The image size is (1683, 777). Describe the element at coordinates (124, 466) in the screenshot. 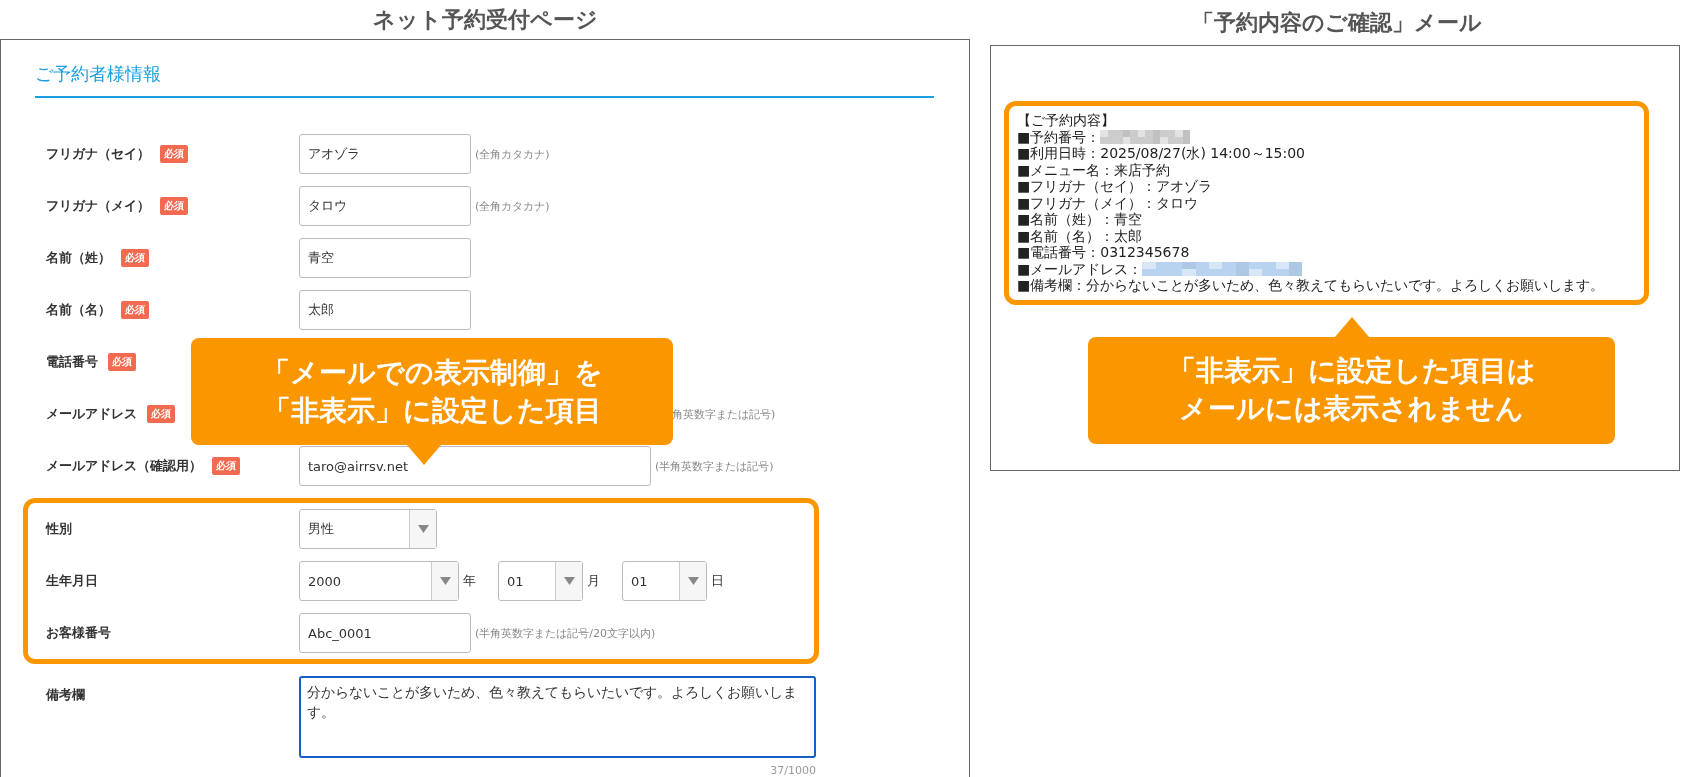

I see `field-label: メールアドレス（確認用）` at that location.